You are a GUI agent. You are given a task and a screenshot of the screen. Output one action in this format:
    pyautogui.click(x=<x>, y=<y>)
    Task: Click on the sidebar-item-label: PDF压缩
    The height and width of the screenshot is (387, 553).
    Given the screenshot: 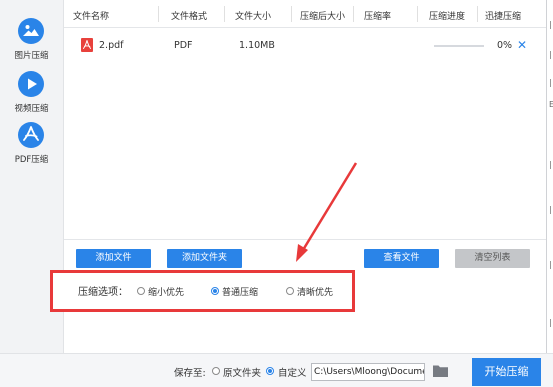 What is the action you would take?
    pyautogui.click(x=31, y=160)
    